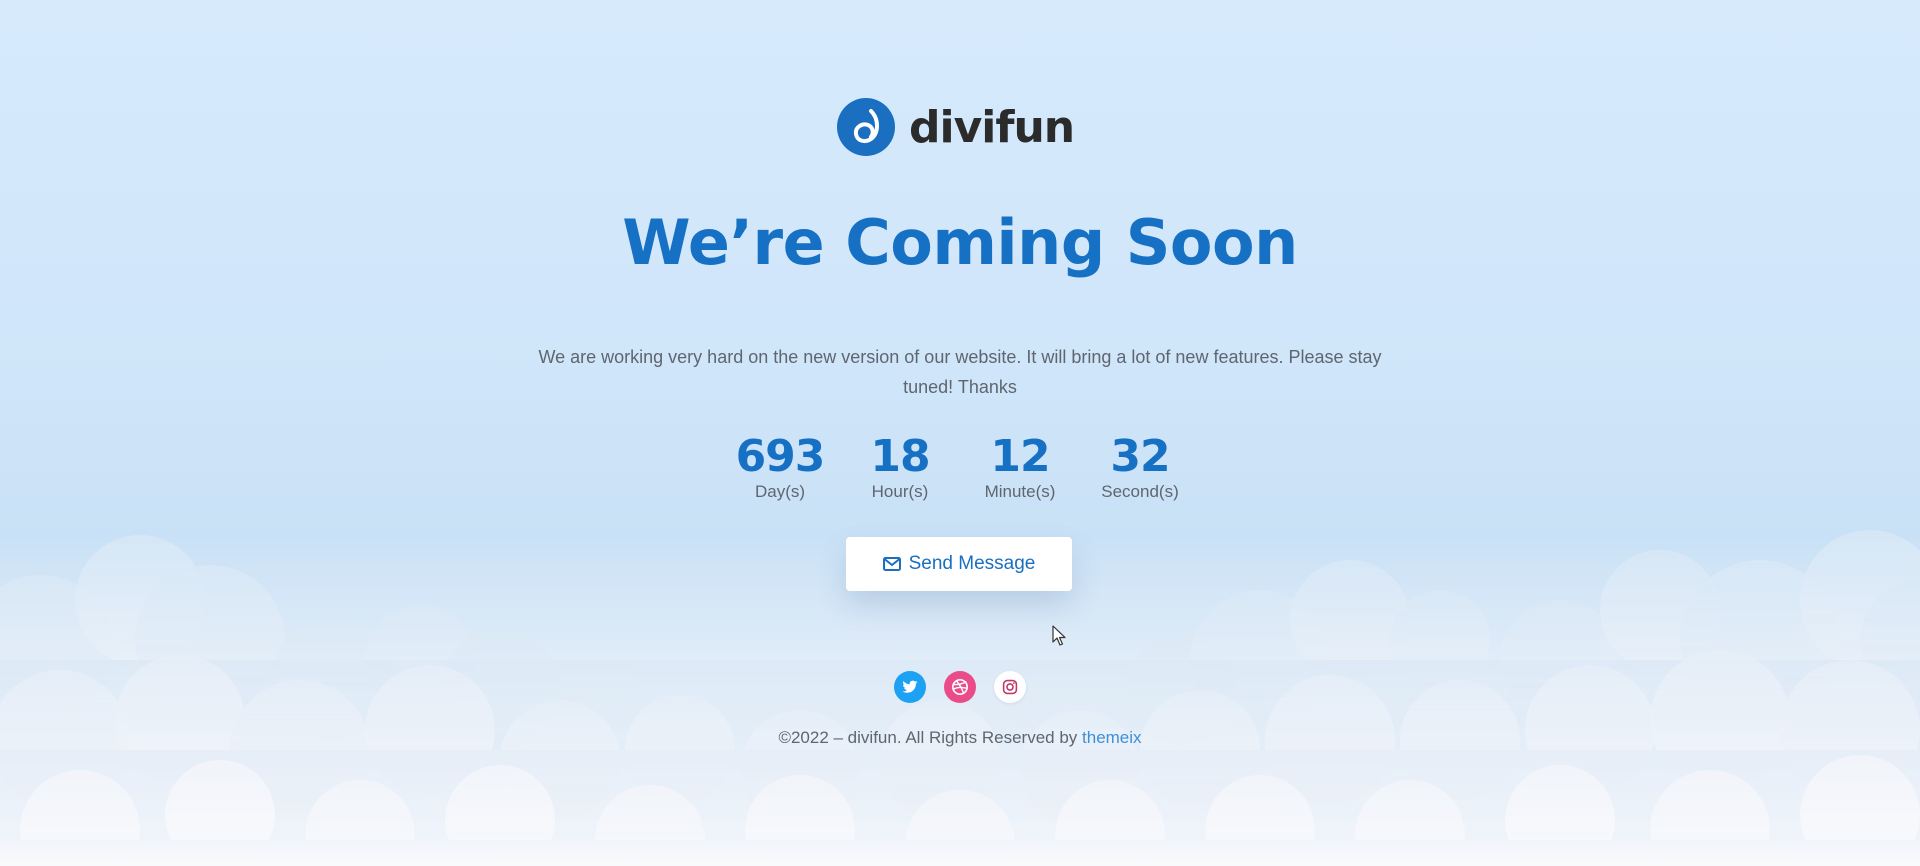 The height and width of the screenshot is (866, 1920). I want to click on dribbble-link, so click(960, 687).